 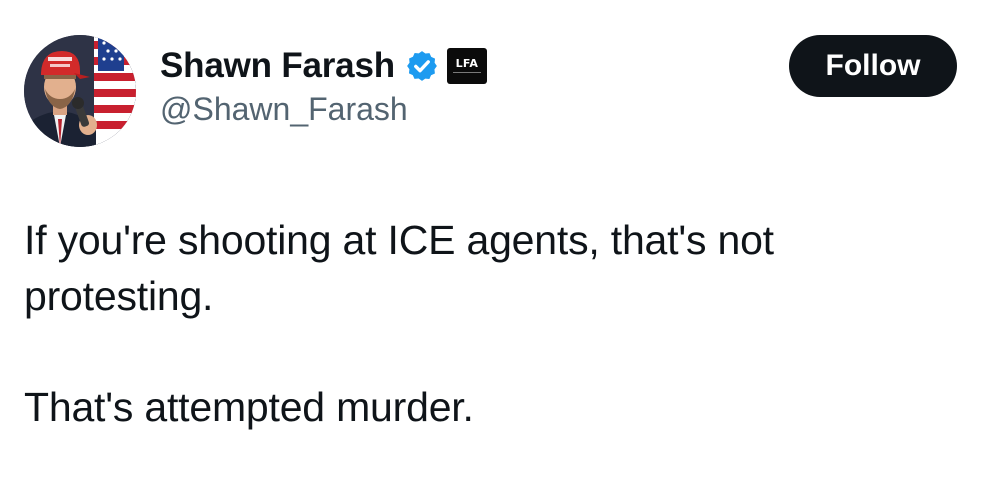 I want to click on follow-button: Follow, so click(x=873, y=66).